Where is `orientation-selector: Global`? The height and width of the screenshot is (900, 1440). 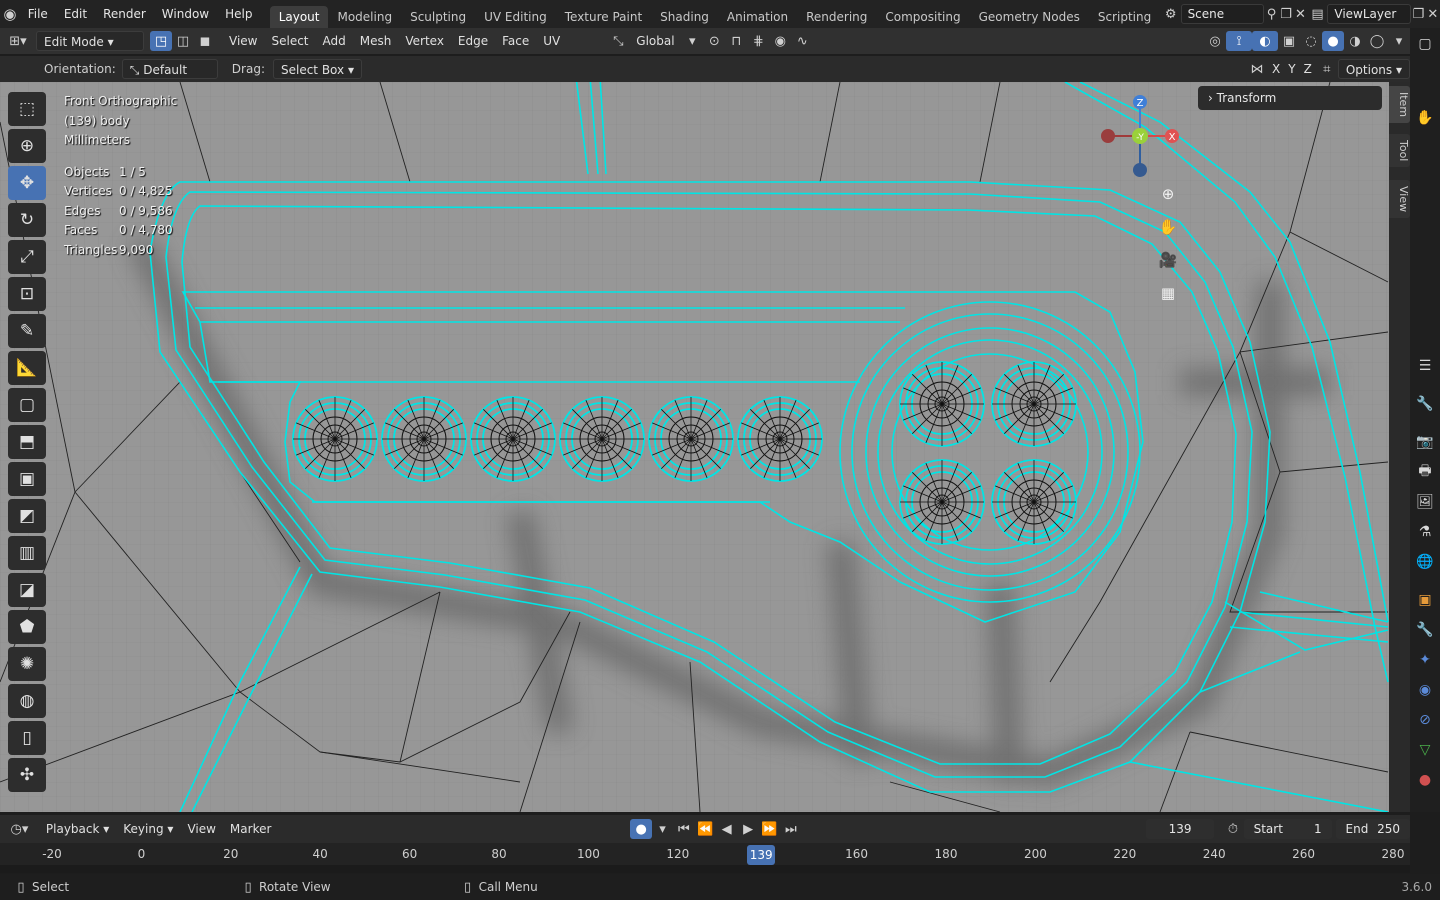 orientation-selector: Global is located at coordinates (655, 41).